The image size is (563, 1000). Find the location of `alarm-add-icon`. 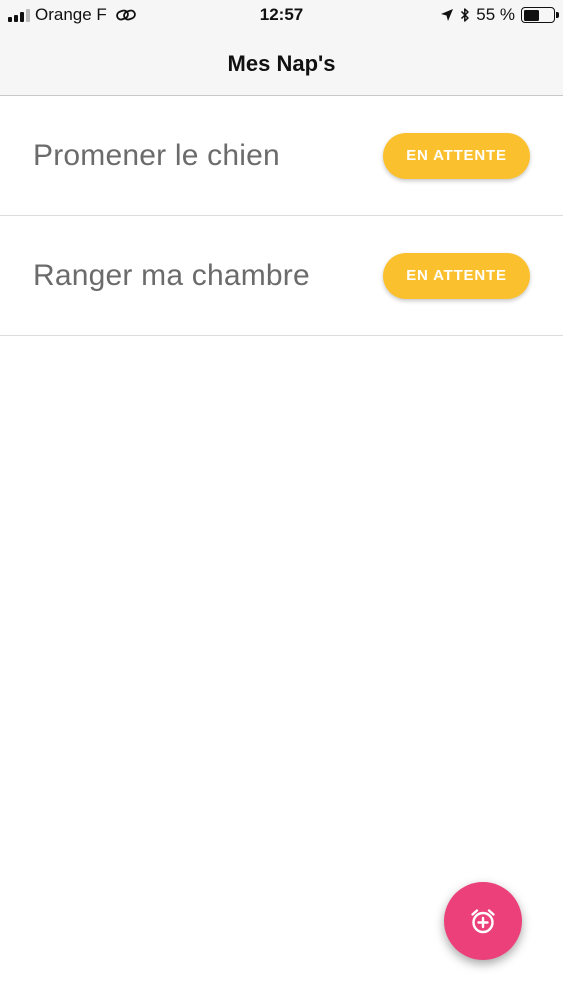

alarm-add-icon is located at coordinates (483, 921).